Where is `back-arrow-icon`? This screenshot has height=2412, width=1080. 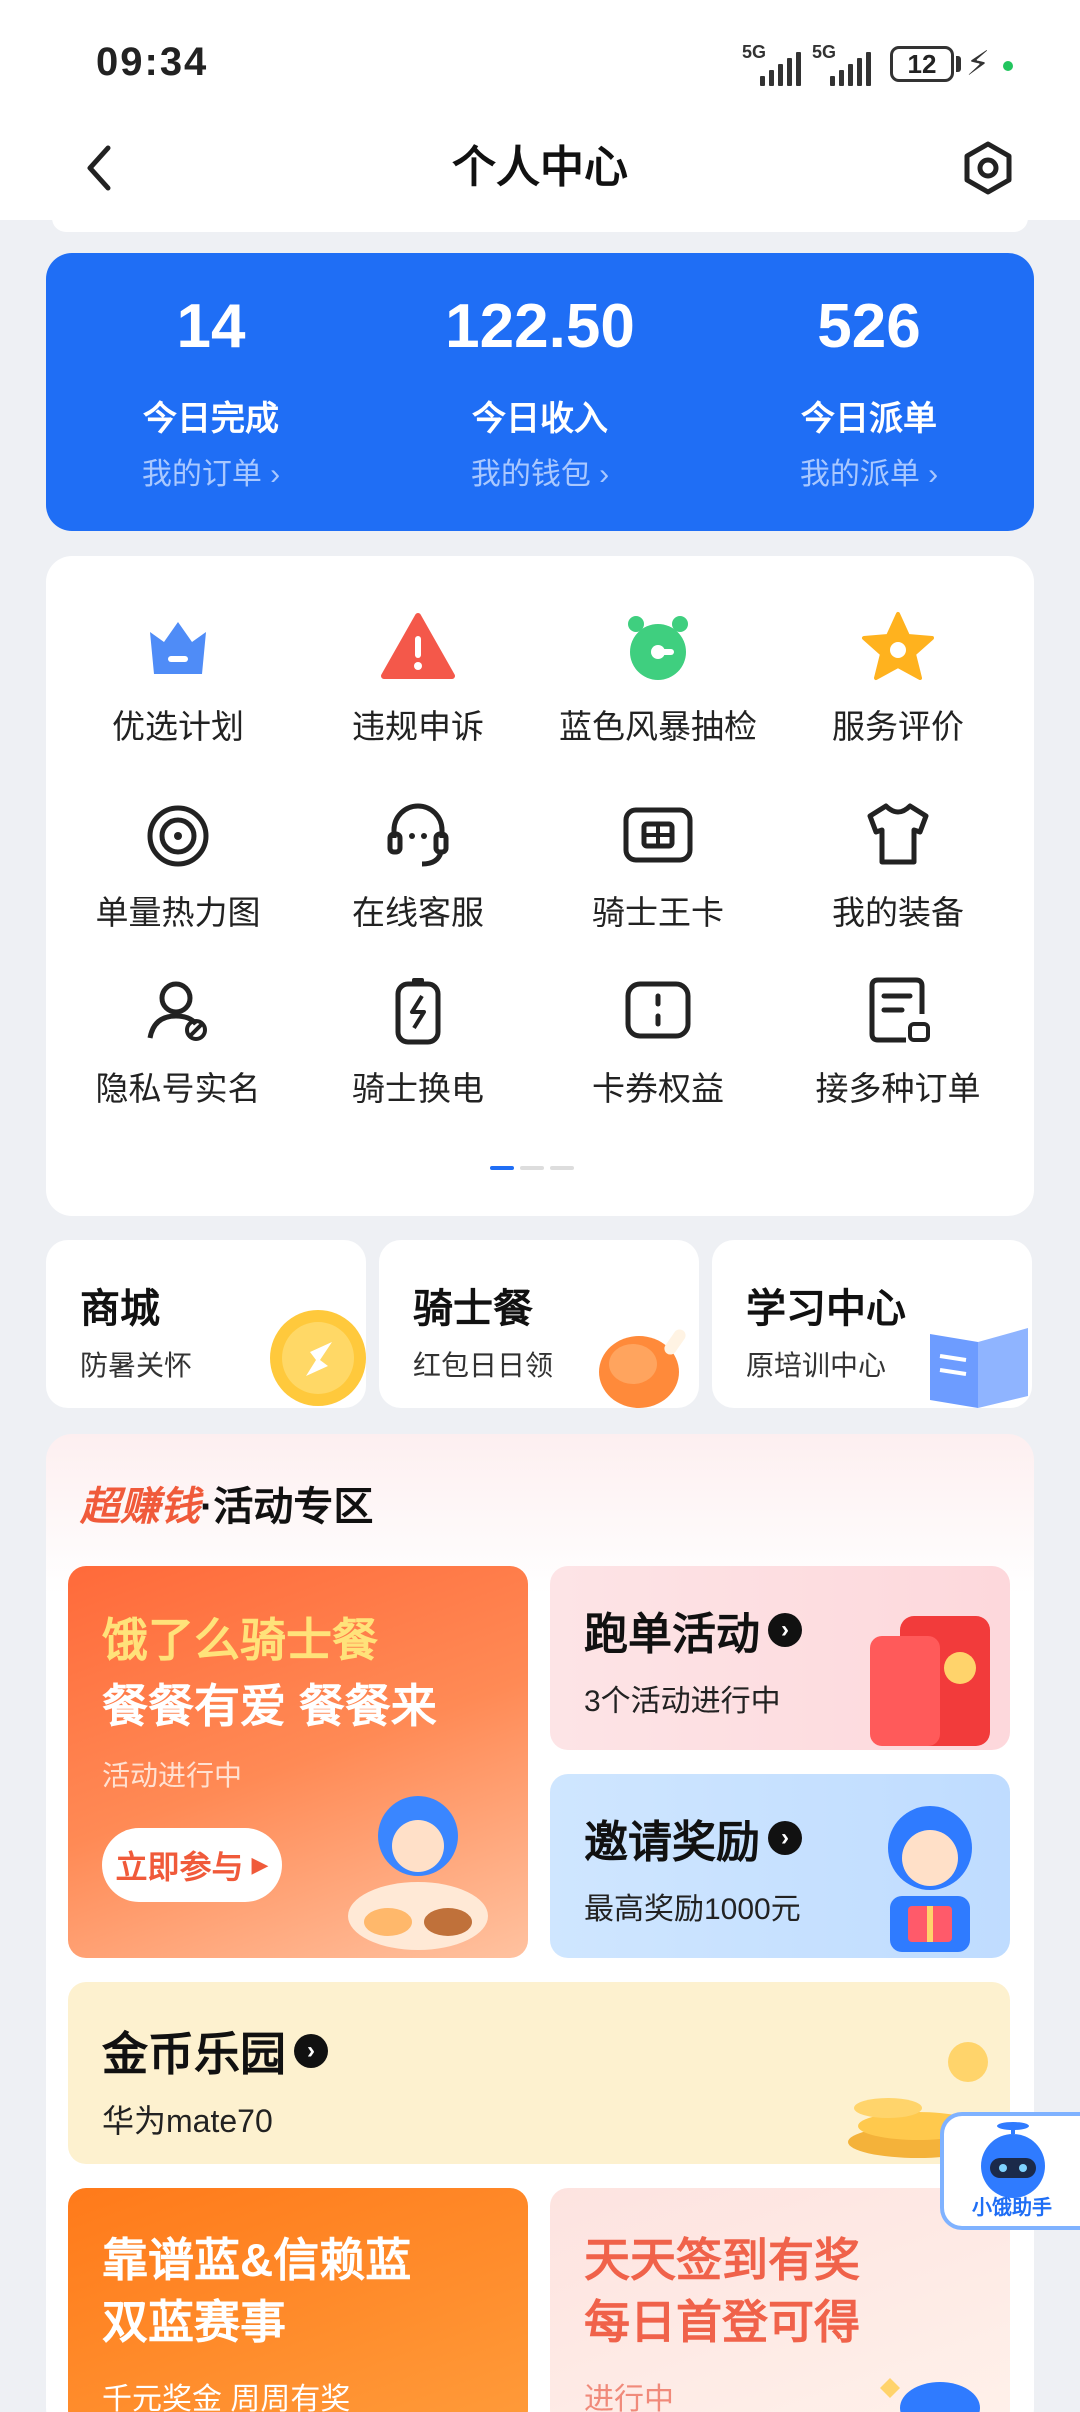
back-arrow-icon is located at coordinates (102, 168).